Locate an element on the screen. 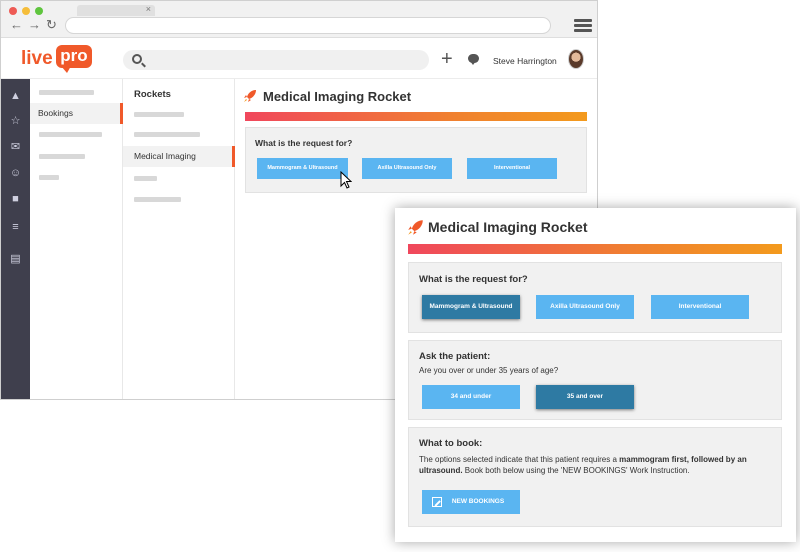  sidebar-item-medical-imaging: Medical Imaging is located at coordinates (179, 156).